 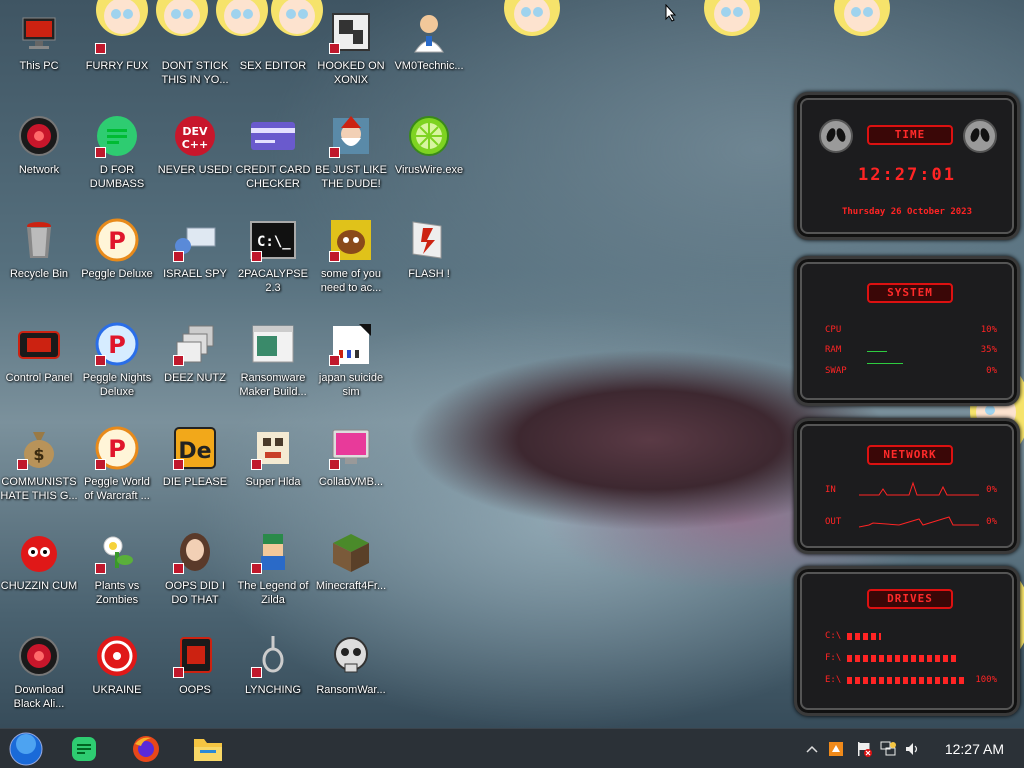 I want to click on desktop-icon-flash: FLASH !, so click(x=429, y=248).